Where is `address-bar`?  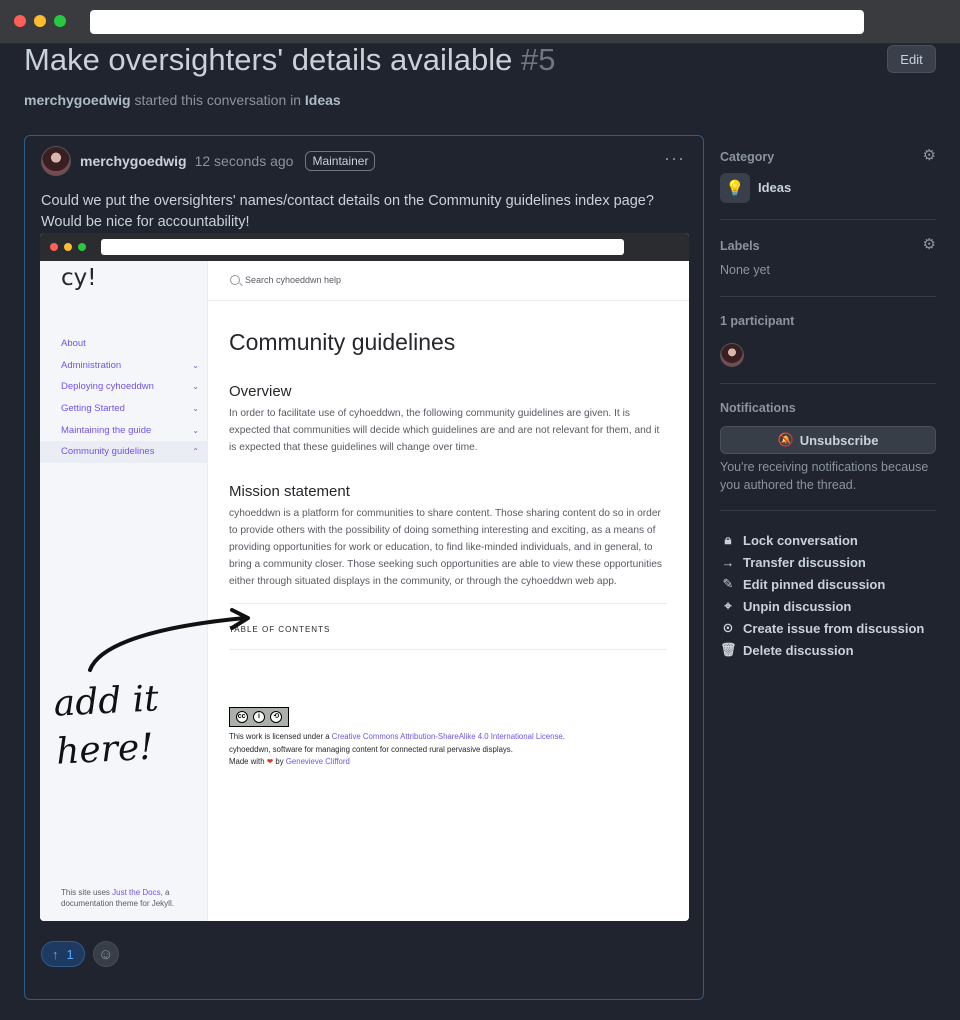 address-bar is located at coordinates (477, 22).